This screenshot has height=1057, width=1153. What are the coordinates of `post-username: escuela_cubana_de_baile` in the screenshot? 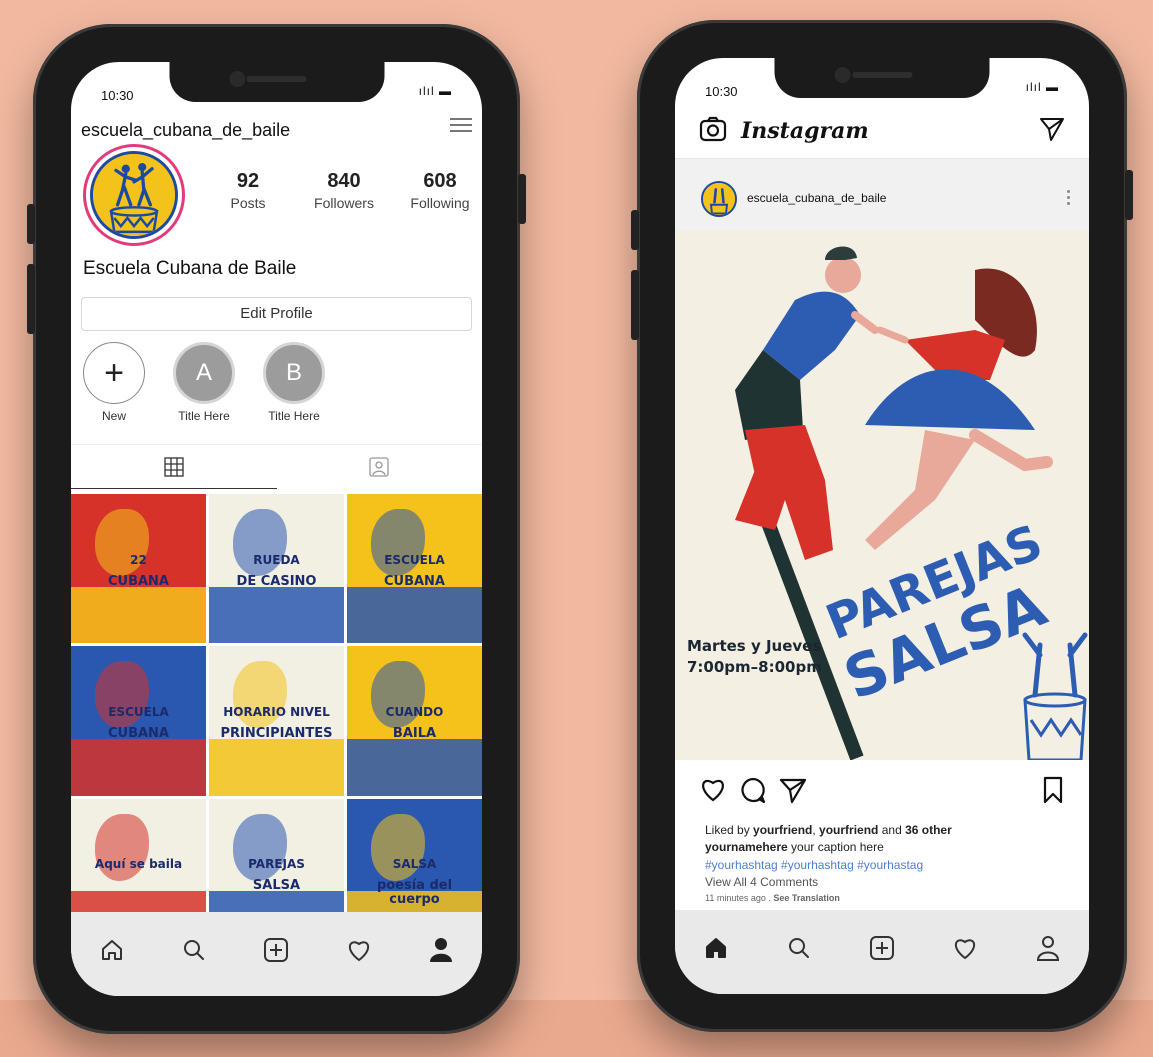 It's located at (816, 198).